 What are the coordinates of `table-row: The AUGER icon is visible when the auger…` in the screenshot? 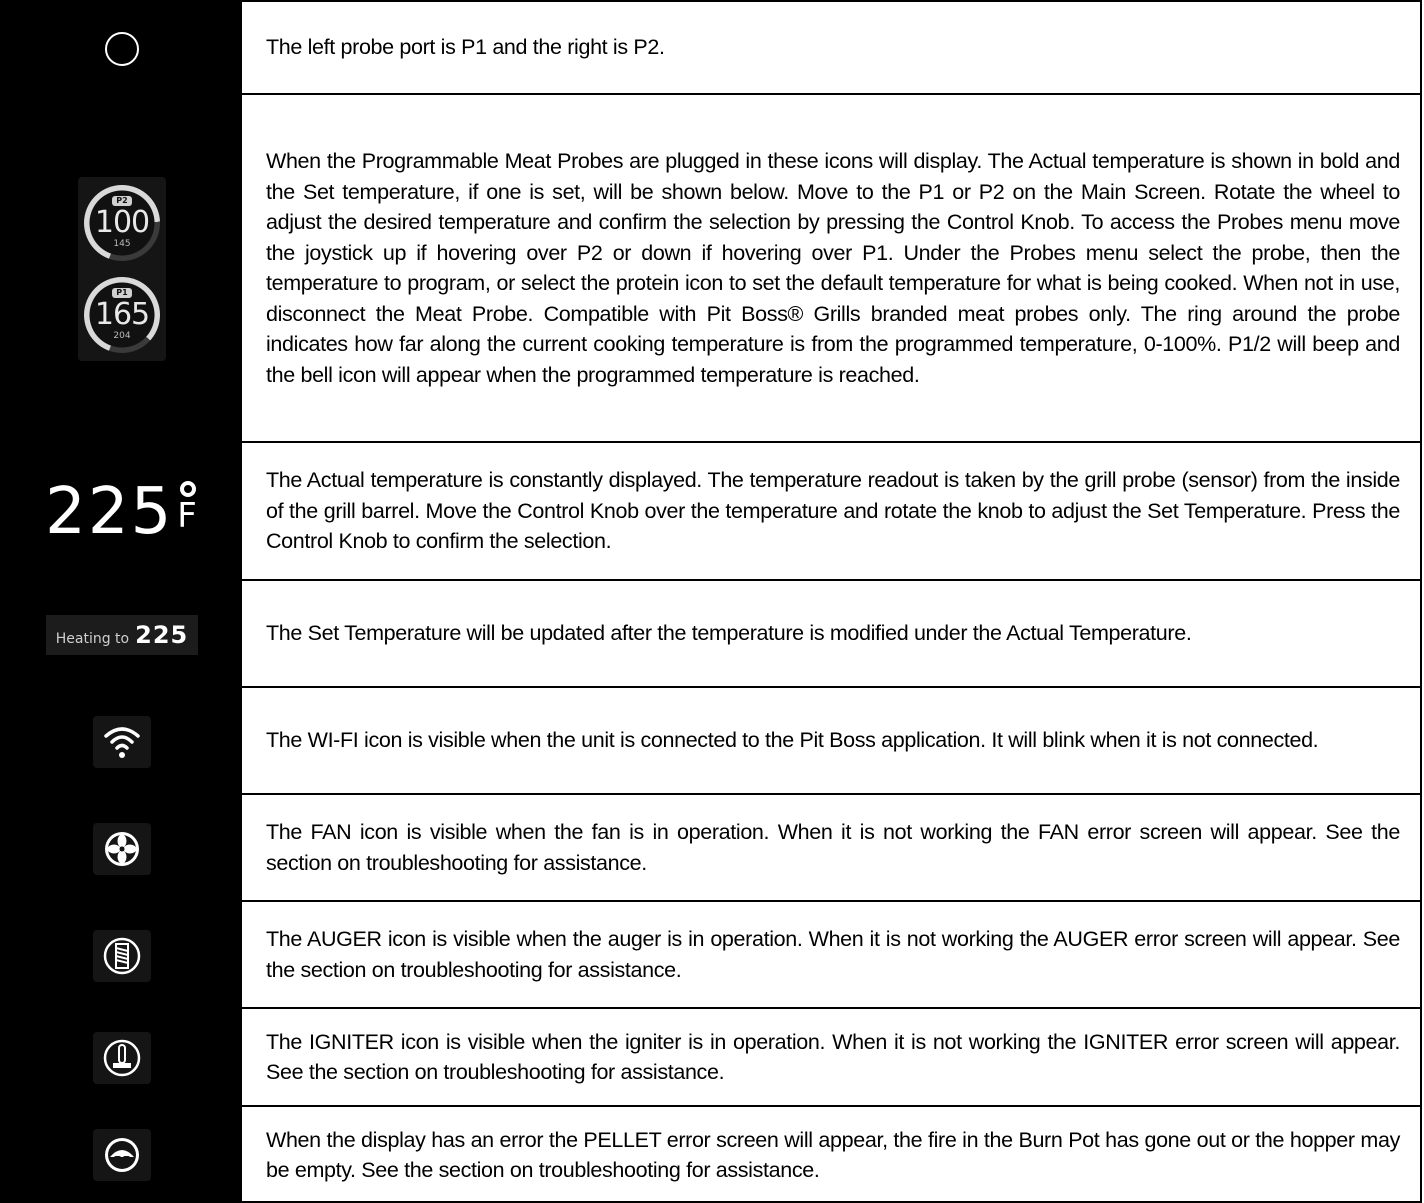 It's located at (711, 955).